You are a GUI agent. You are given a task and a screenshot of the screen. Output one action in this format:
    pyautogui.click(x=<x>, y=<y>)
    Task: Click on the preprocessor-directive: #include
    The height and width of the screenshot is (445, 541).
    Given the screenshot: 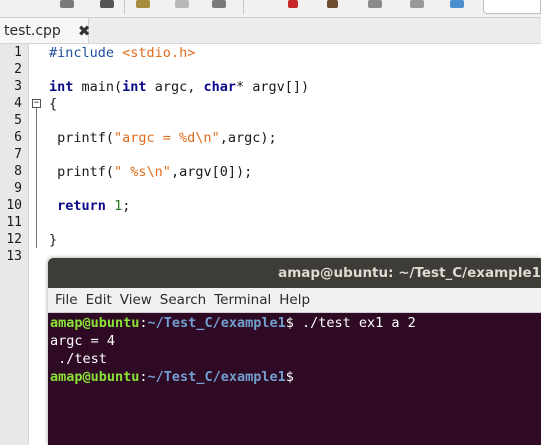 What is the action you would take?
    pyautogui.click(x=82, y=53)
    